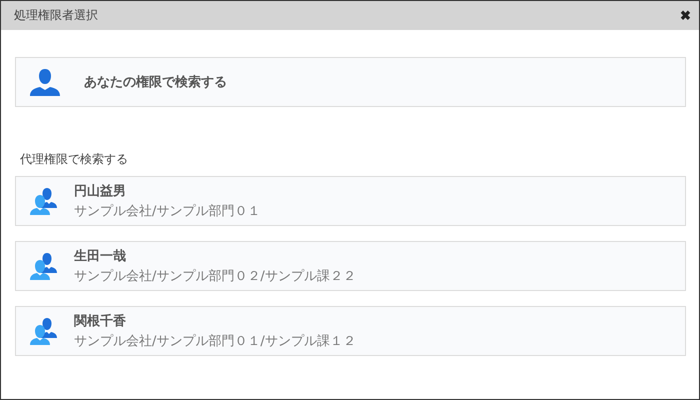 The width and height of the screenshot is (700, 400). I want to click on person-icon, so click(45, 82).